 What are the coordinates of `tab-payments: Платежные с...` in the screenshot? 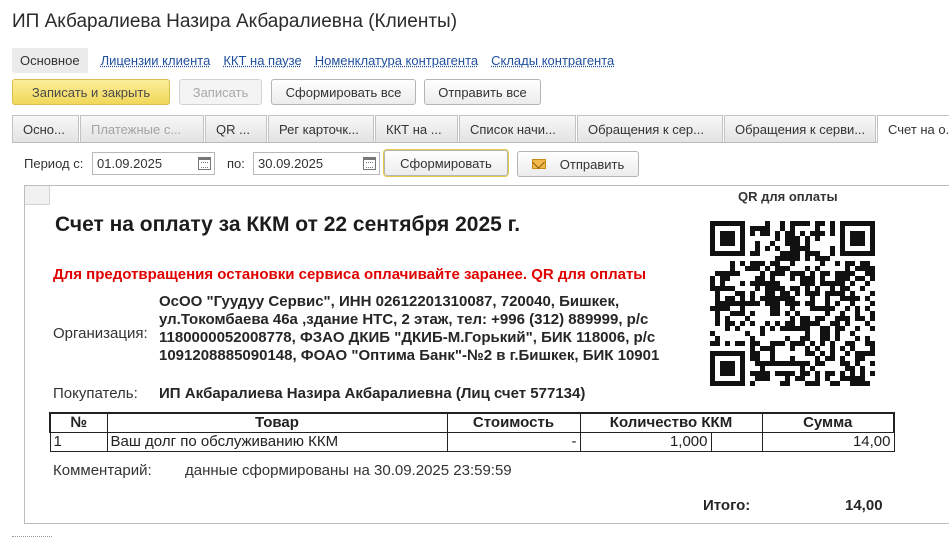 It's located at (142, 128).